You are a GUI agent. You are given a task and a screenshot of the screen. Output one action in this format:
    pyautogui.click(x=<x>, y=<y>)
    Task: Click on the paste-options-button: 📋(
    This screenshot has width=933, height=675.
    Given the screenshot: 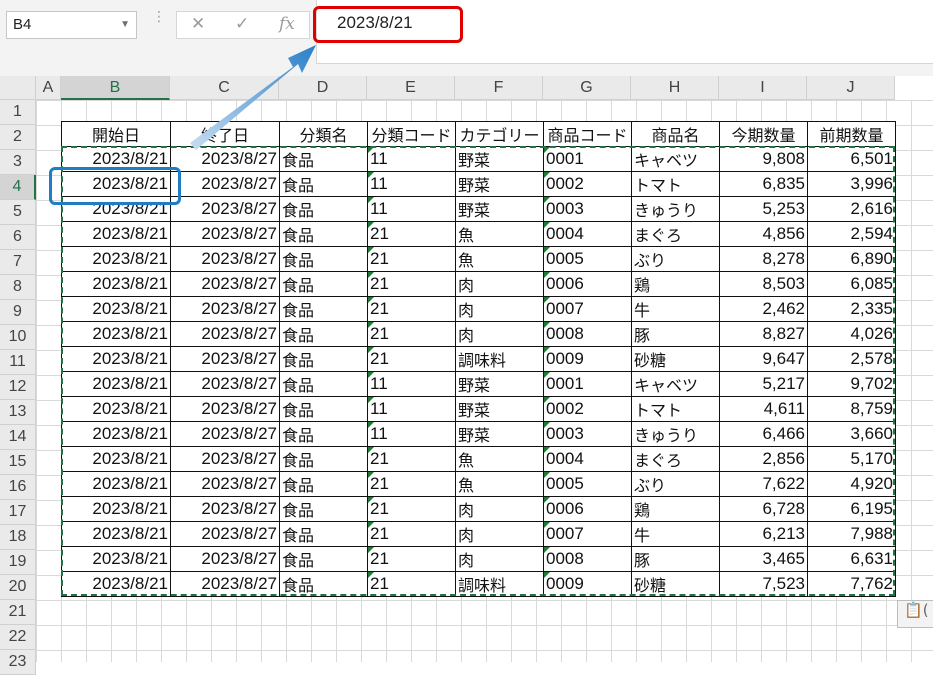 What is the action you would take?
    pyautogui.click(x=915, y=614)
    